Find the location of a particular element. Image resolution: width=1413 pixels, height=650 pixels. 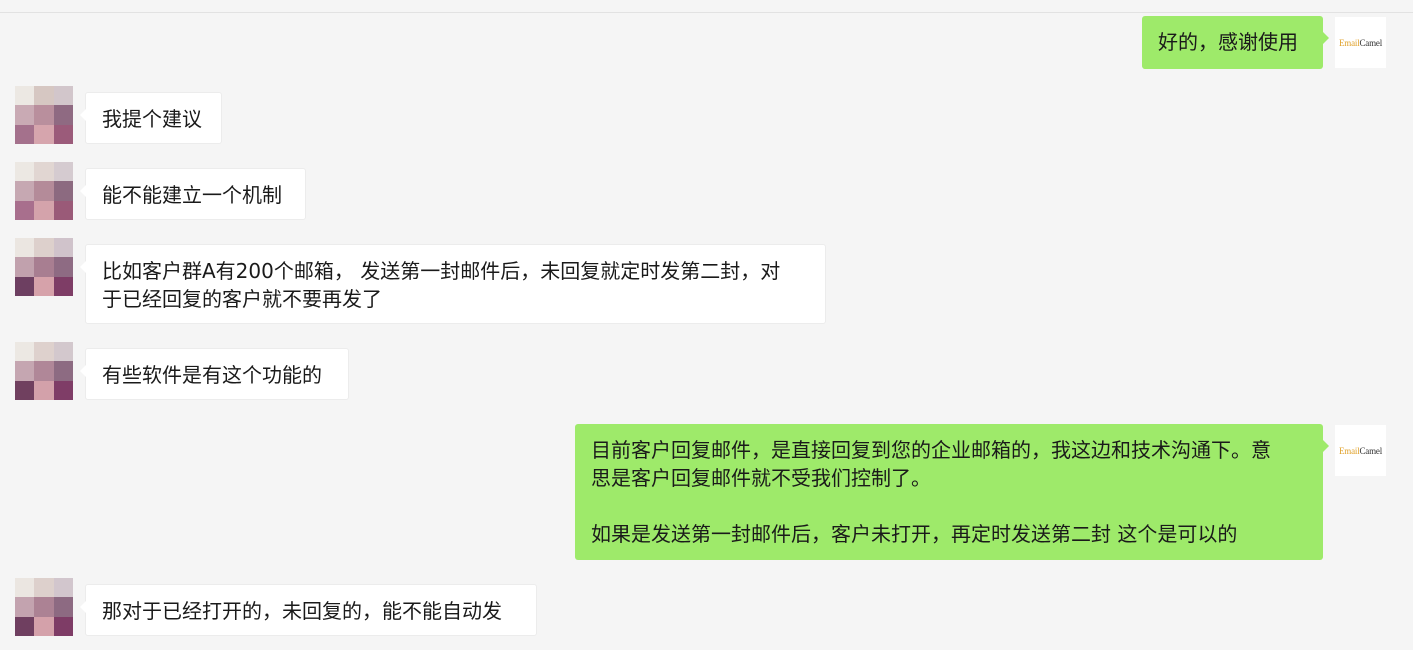

incoming-message-bubble: 那对于已经打开的，未回复的，能不能自动发 is located at coordinates (308, 610).